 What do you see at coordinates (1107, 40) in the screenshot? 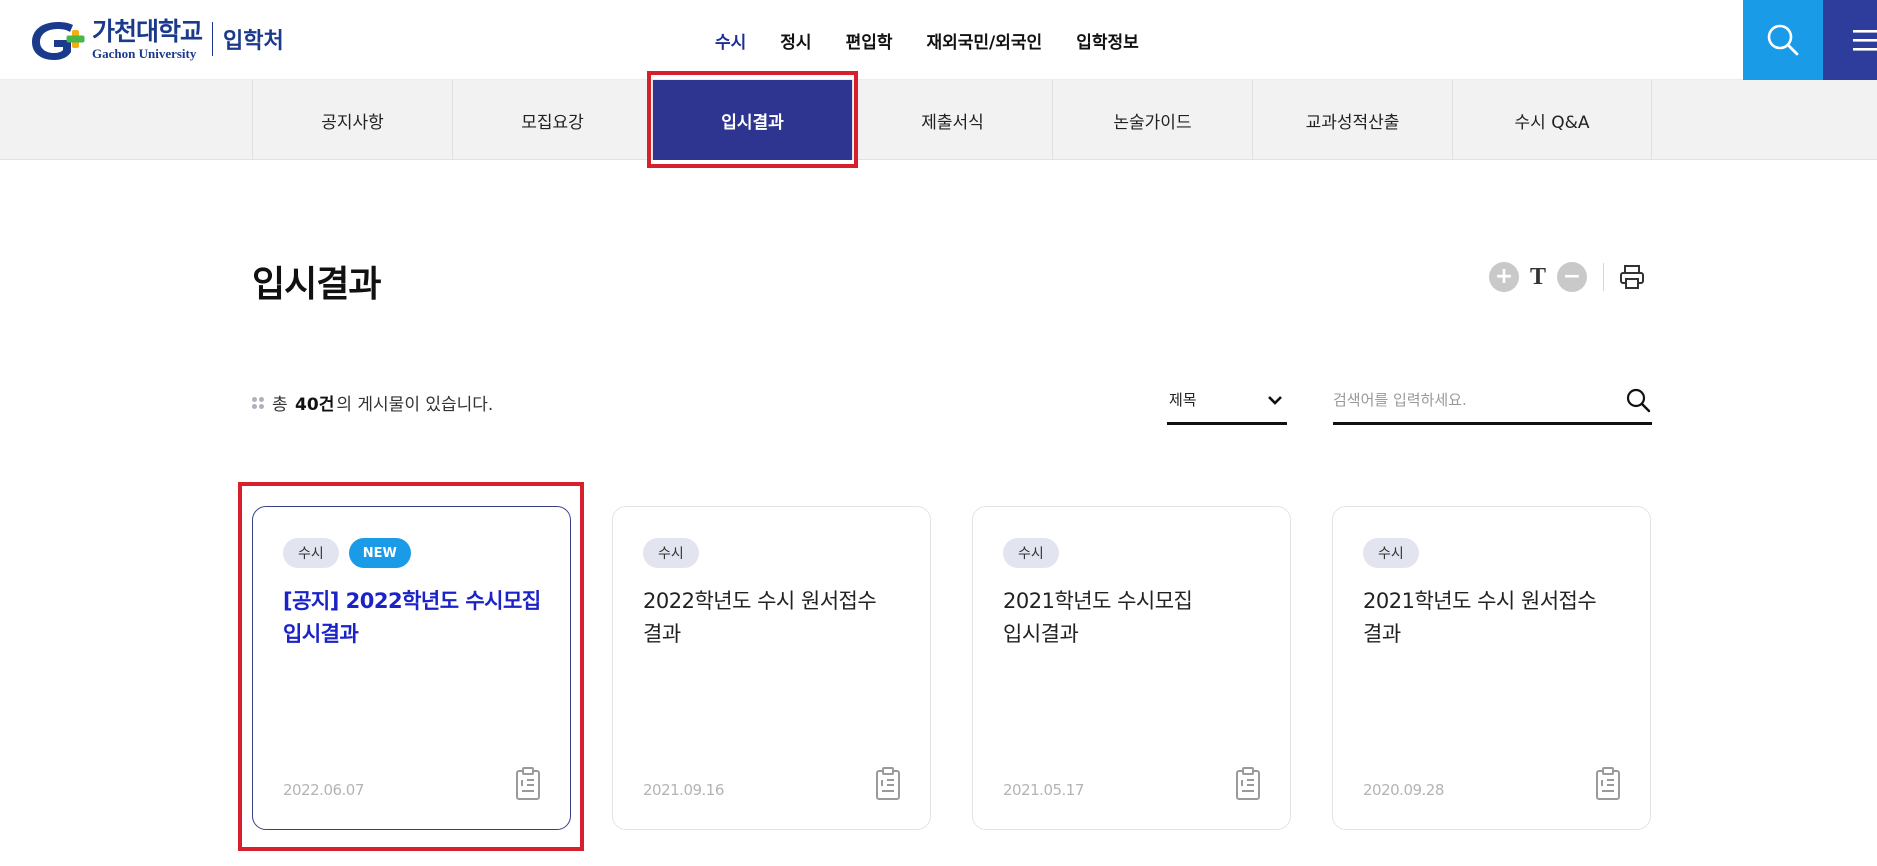
I see `gnb-item-info: 입학정보` at bounding box center [1107, 40].